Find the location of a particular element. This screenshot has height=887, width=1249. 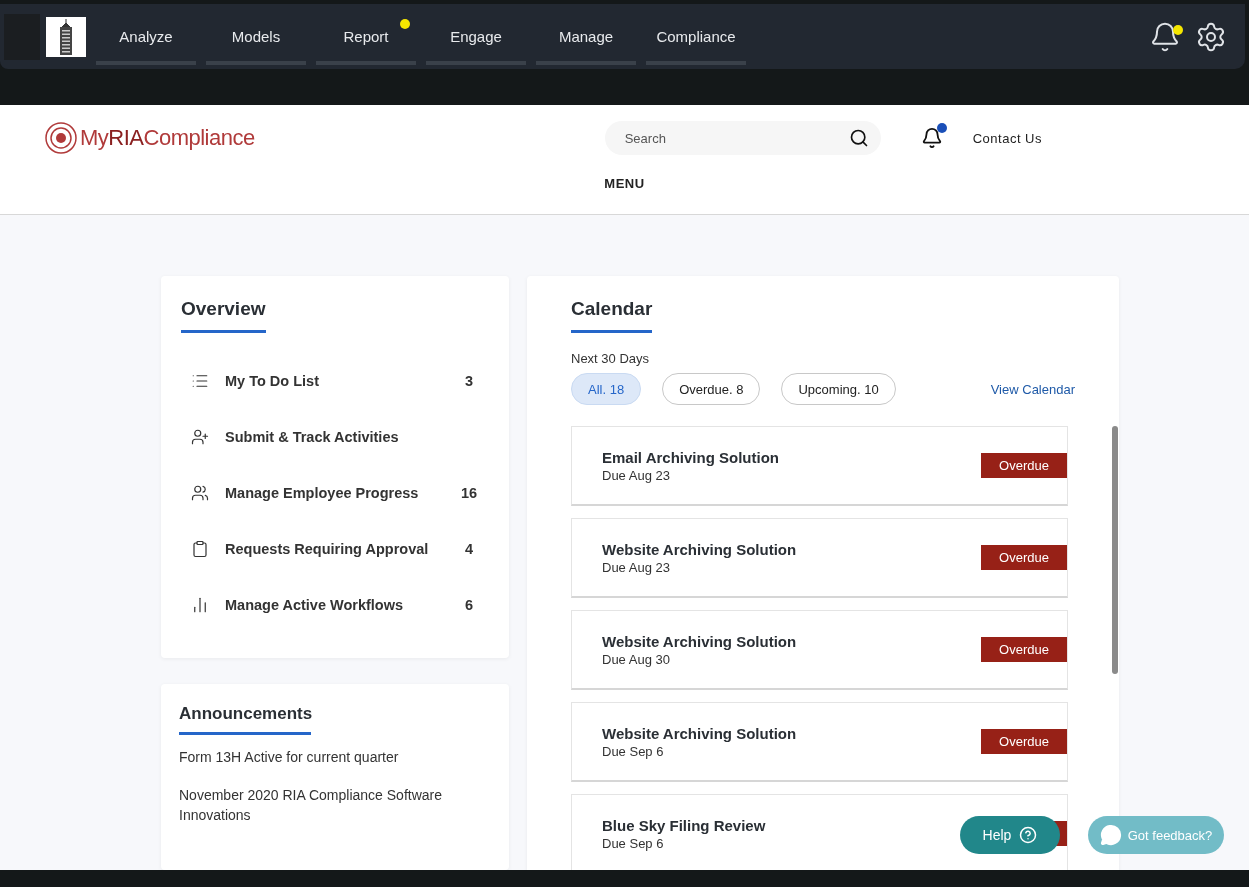

target-icon is located at coordinates (61, 138).